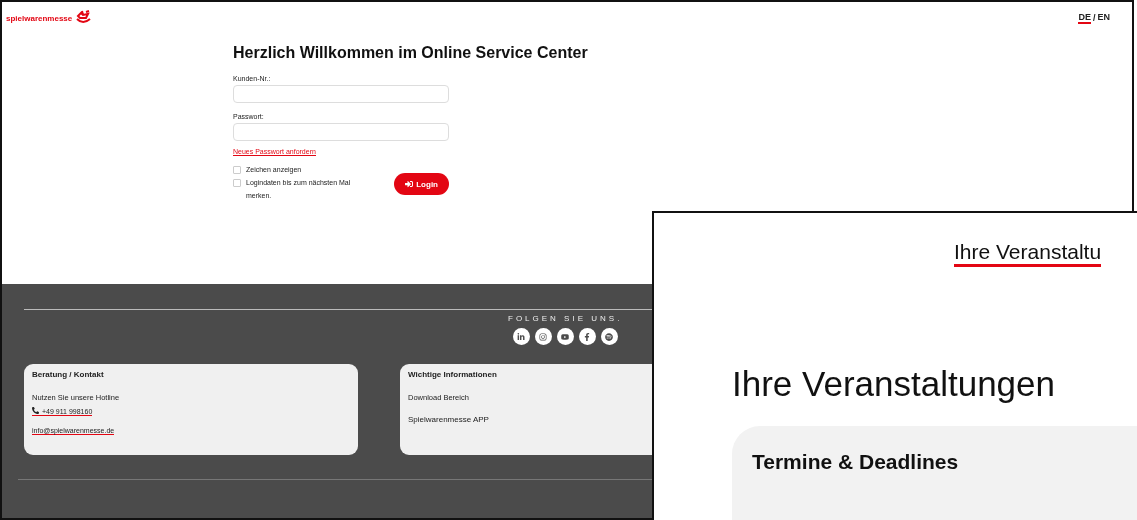 Image resolution: width=1137 pixels, height=520 pixels. Describe the element at coordinates (421, 184) in the screenshot. I see `login-button: Login` at that location.